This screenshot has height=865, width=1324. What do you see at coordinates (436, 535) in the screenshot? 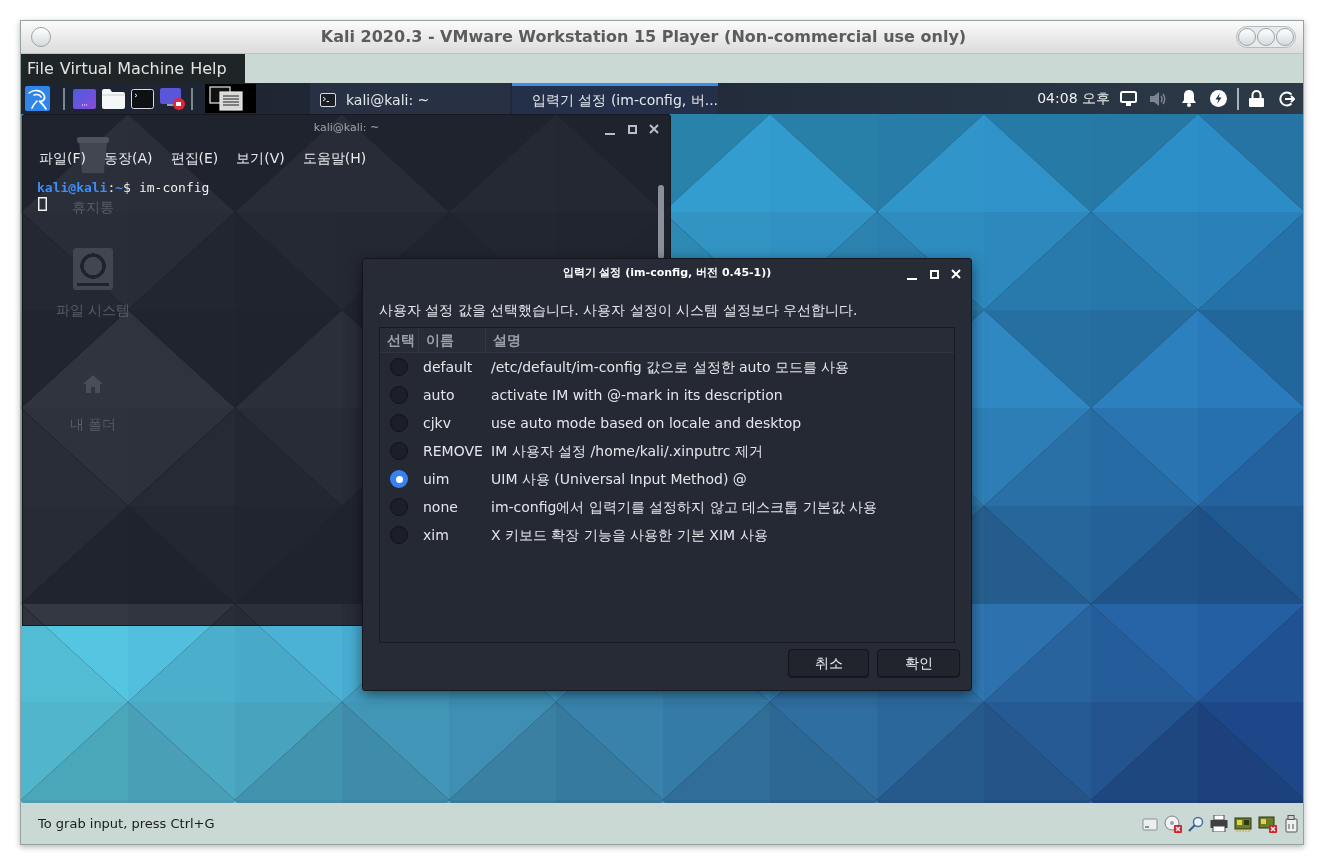
I see `method-name: xim` at bounding box center [436, 535].